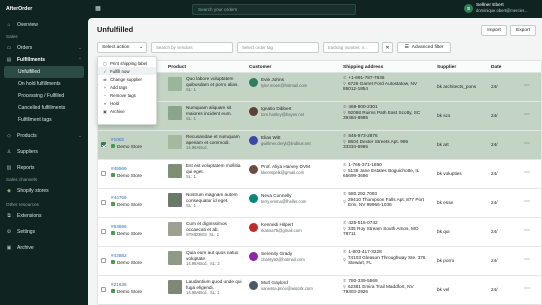 The width and height of the screenshot is (542, 305). What do you see at coordinates (44, 232) in the screenshot?
I see `sidebar-item-settings: ⚙ Settings` at bounding box center [44, 232].